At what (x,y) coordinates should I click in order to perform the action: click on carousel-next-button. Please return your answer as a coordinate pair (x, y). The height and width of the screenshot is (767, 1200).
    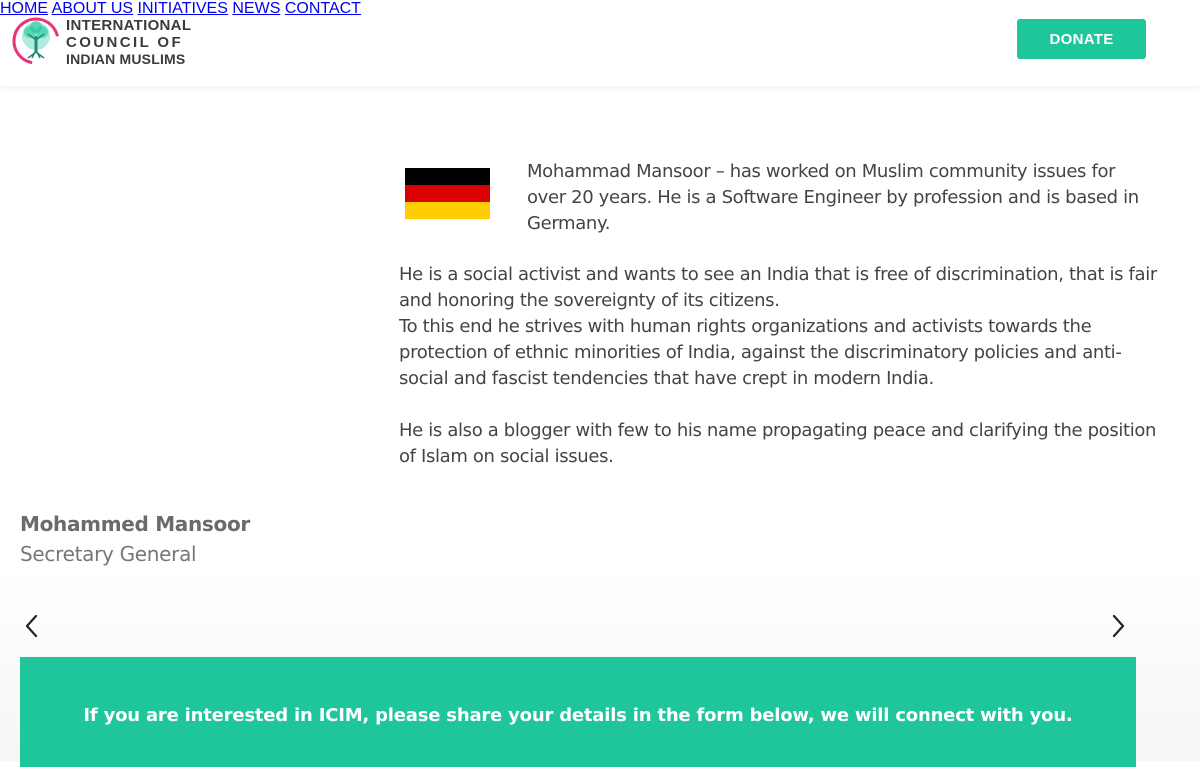
    Looking at the image, I should click on (1118, 626).